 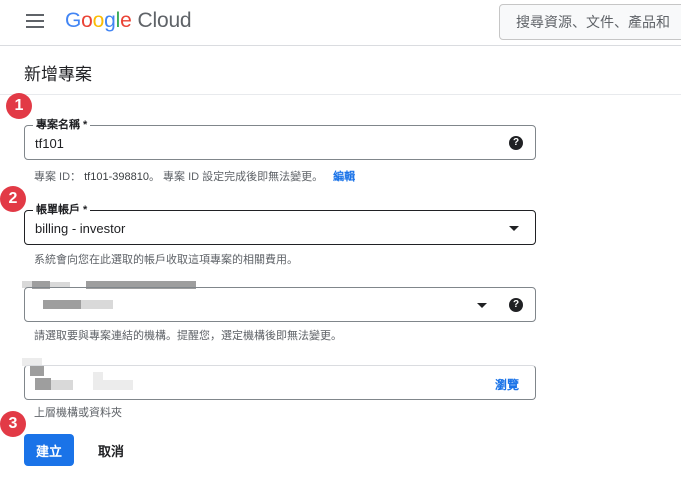 What do you see at coordinates (19, 106) in the screenshot?
I see `step-badge-1: 1` at bounding box center [19, 106].